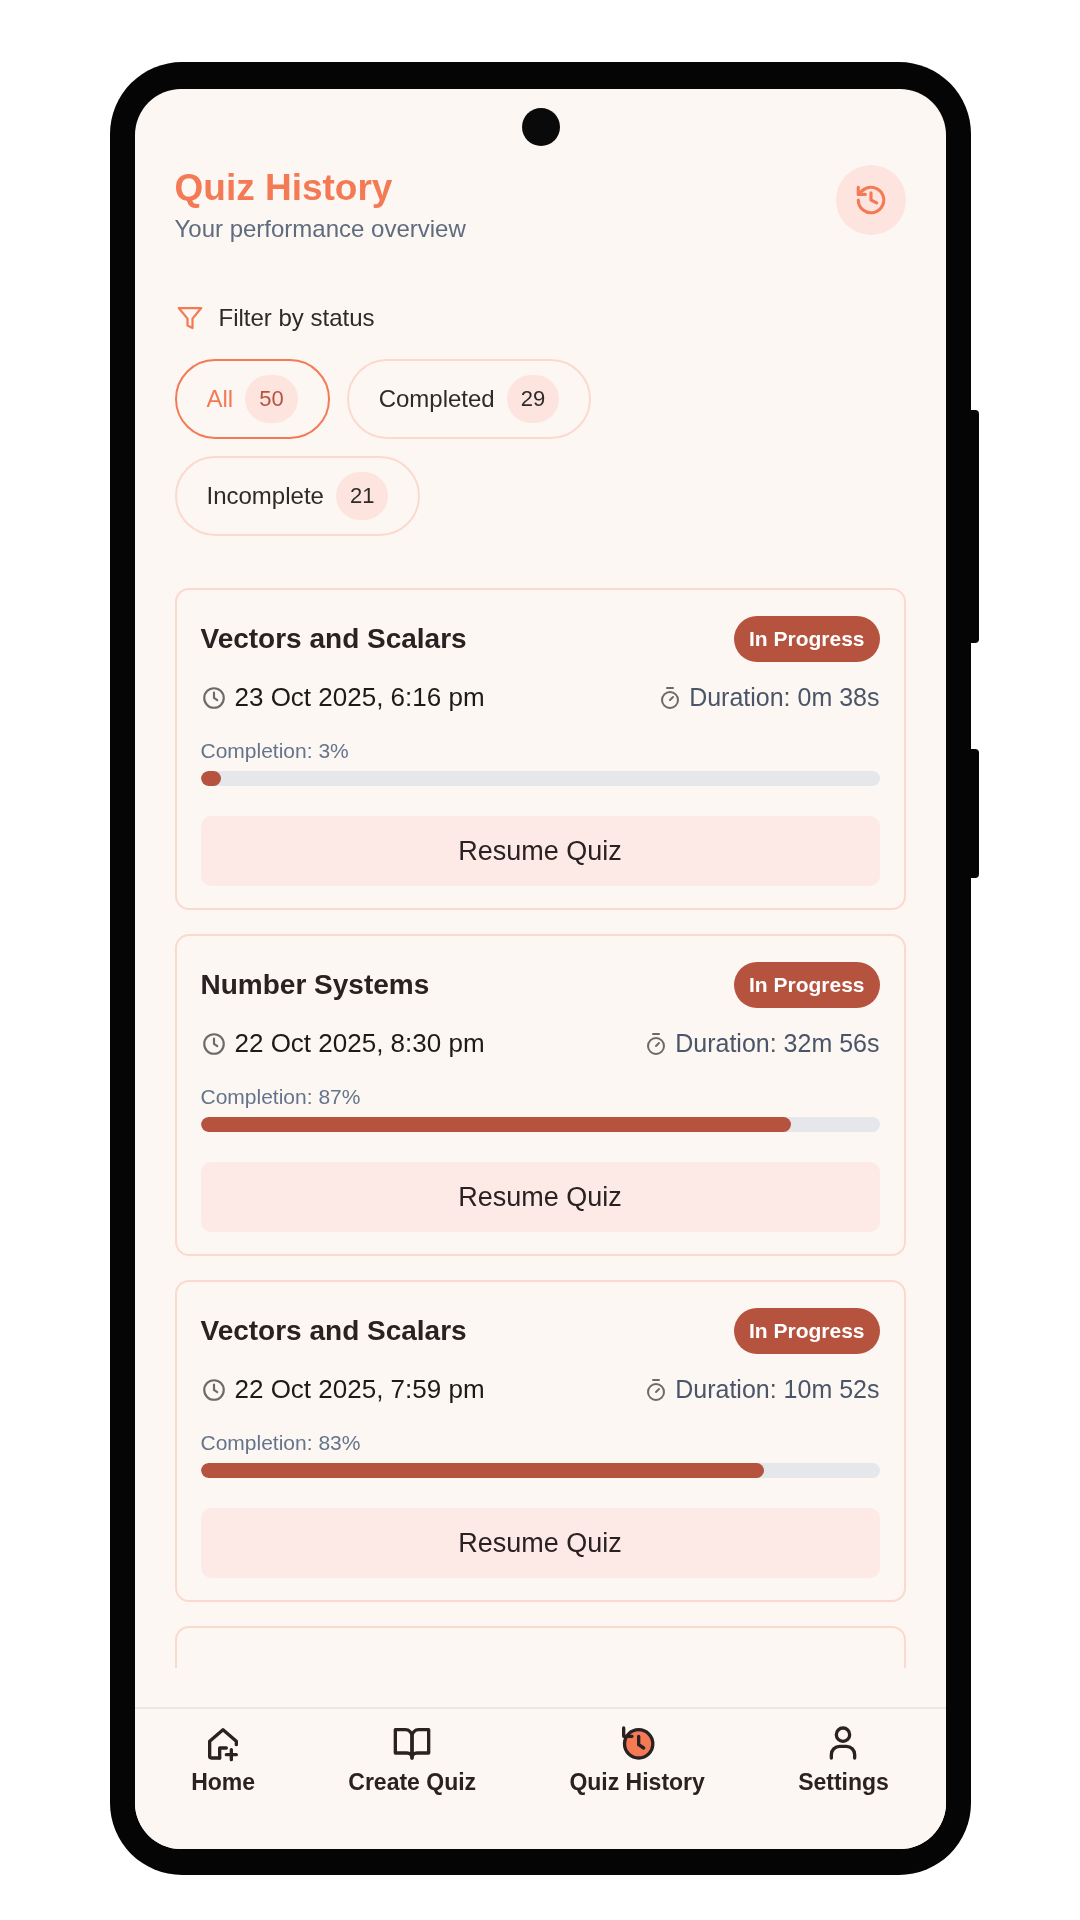 The height and width of the screenshot is (1920, 1080). Describe the element at coordinates (275, 751) in the screenshot. I see `completion-label: Completion: 3%` at that location.